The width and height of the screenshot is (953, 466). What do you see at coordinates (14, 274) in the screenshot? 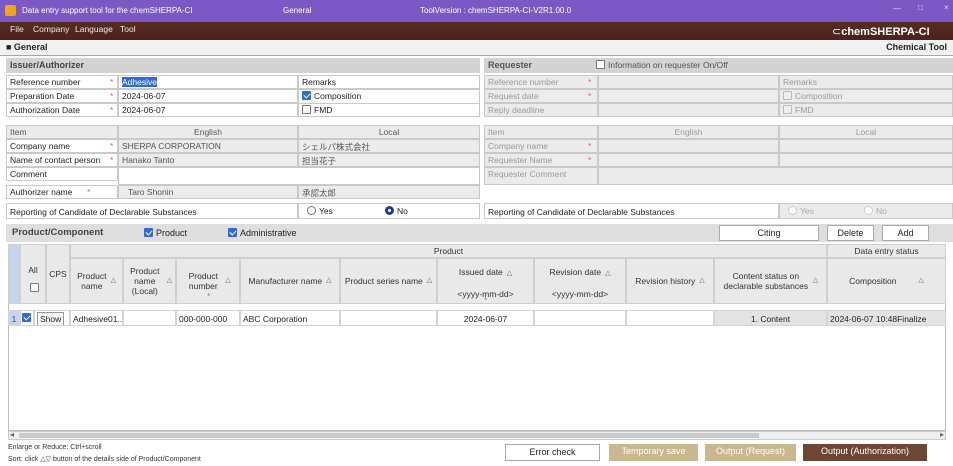
I see `row-header-corner` at bounding box center [14, 274].